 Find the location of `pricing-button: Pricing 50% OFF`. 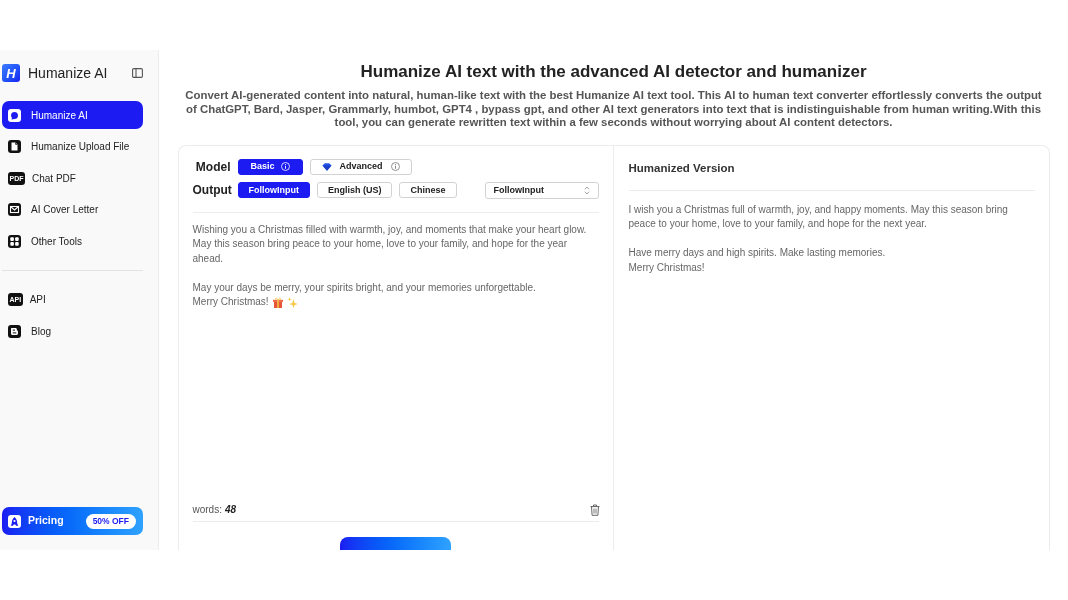

pricing-button: Pricing 50% OFF is located at coordinates (72, 521).